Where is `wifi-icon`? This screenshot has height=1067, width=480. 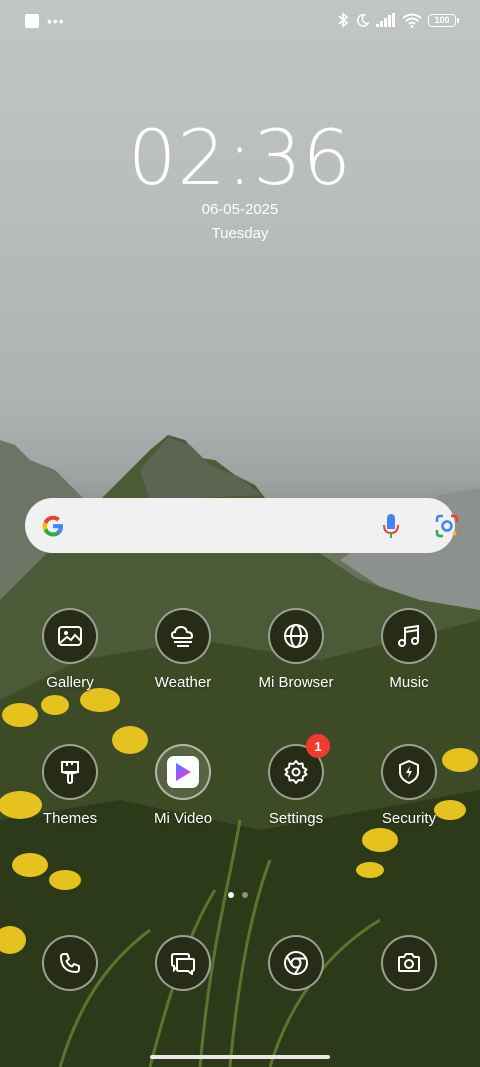 wifi-icon is located at coordinates (412, 20).